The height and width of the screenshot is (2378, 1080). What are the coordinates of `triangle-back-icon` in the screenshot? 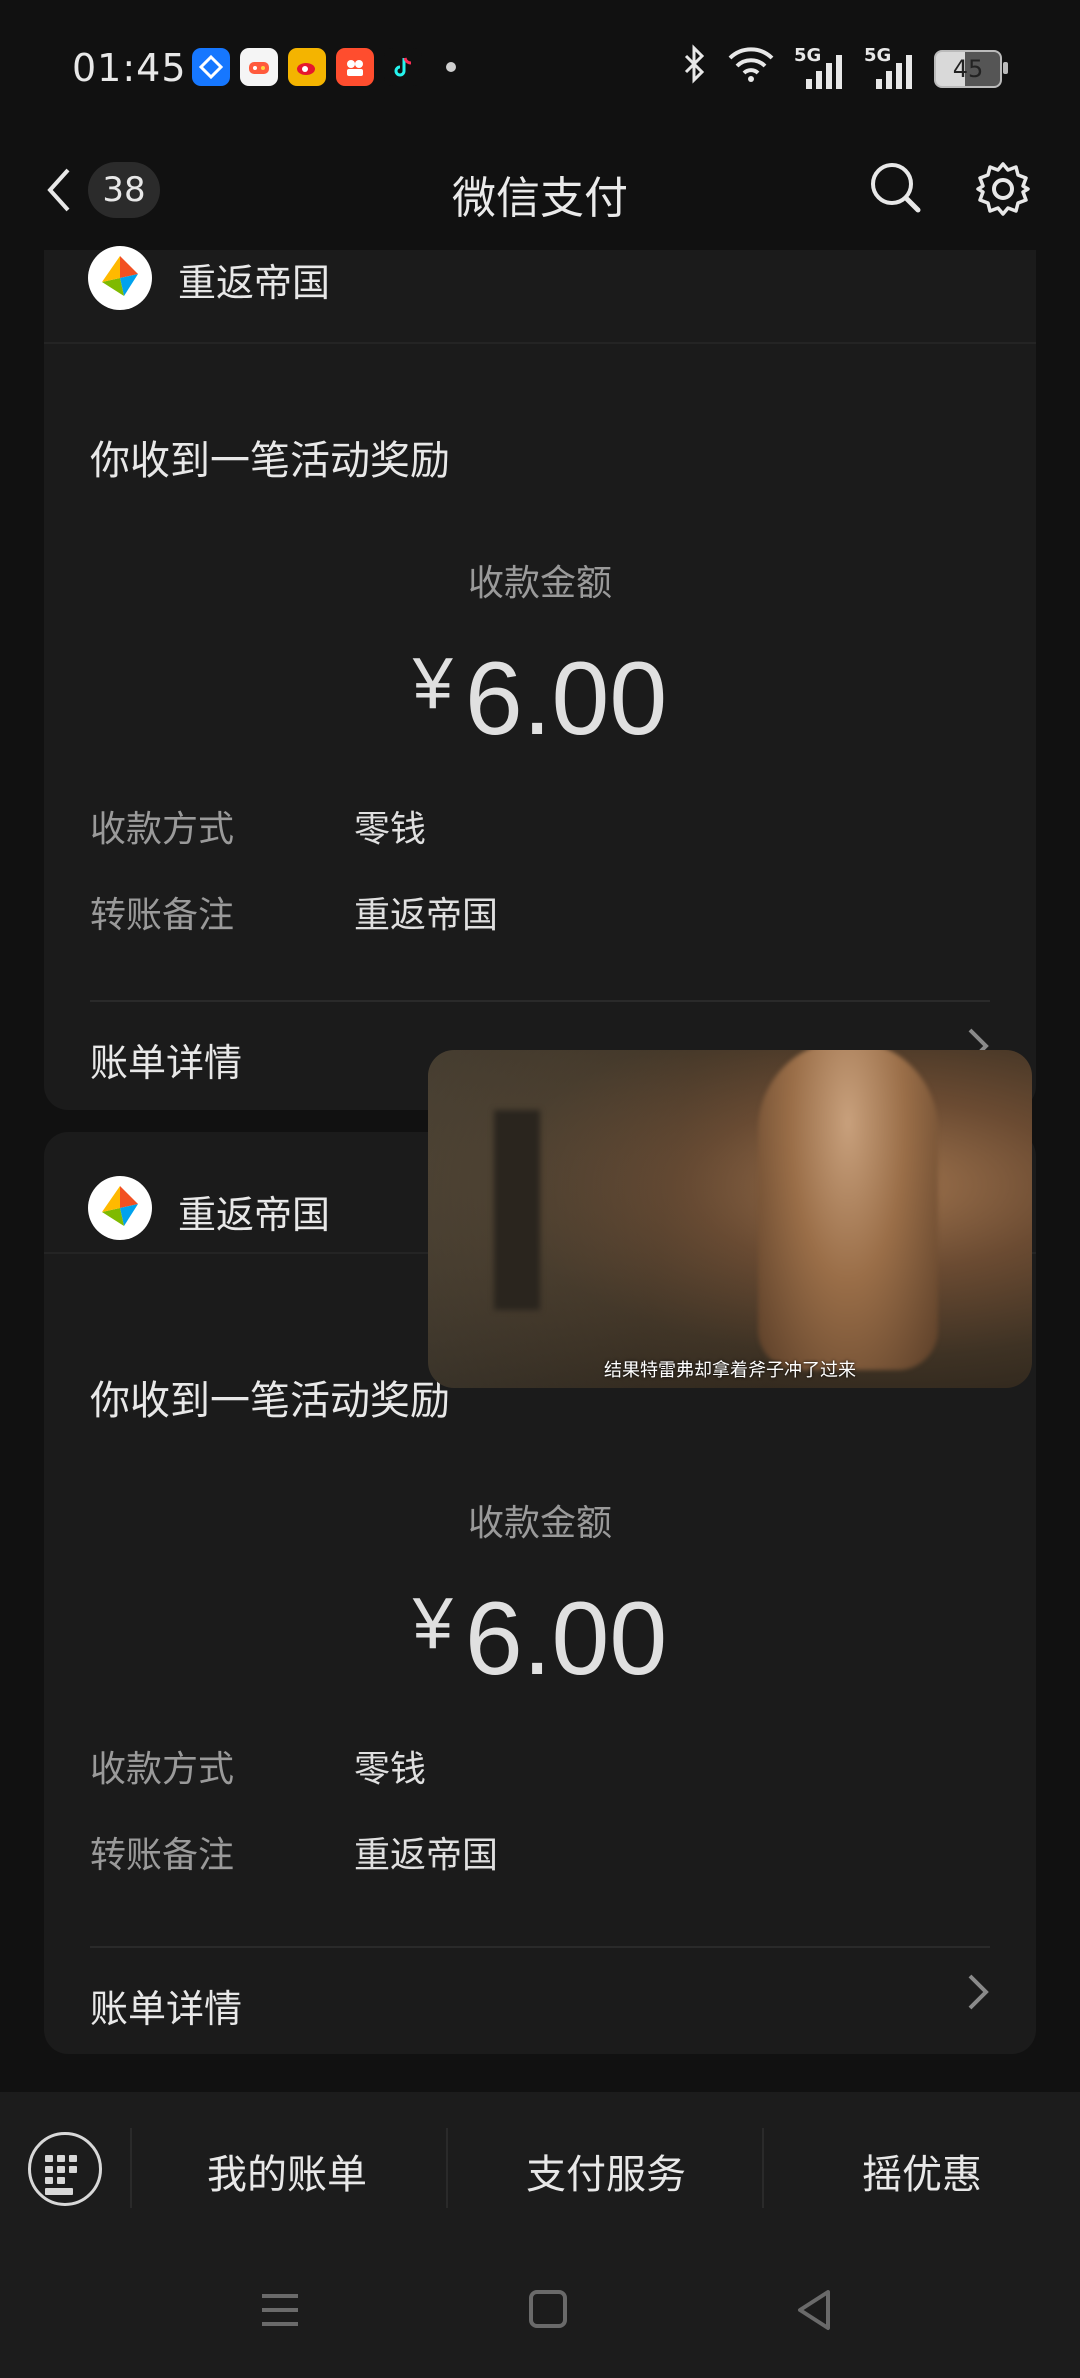 It's located at (814, 2310).